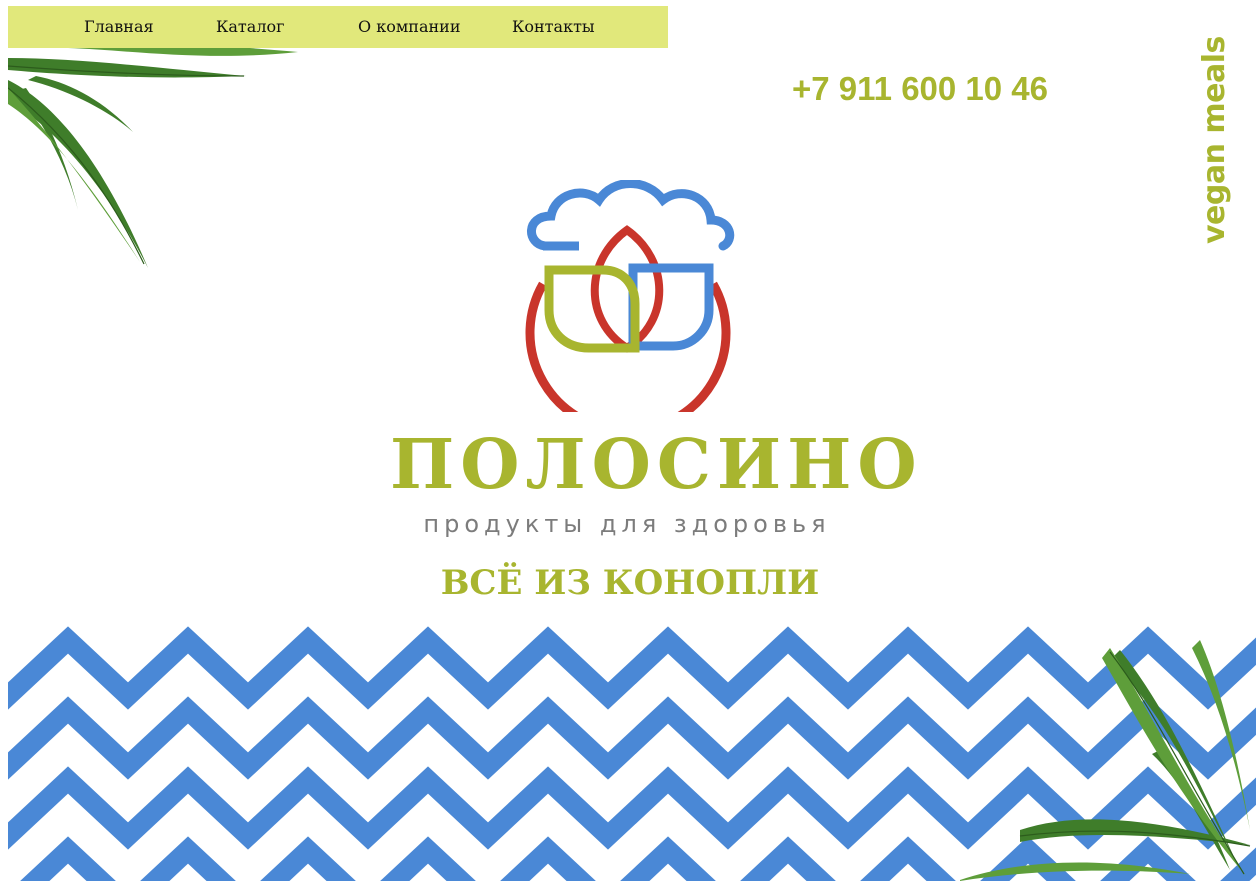  Describe the element at coordinates (553, 26) in the screenshot. I see `nav-item-contacts: Контакты` at that location.